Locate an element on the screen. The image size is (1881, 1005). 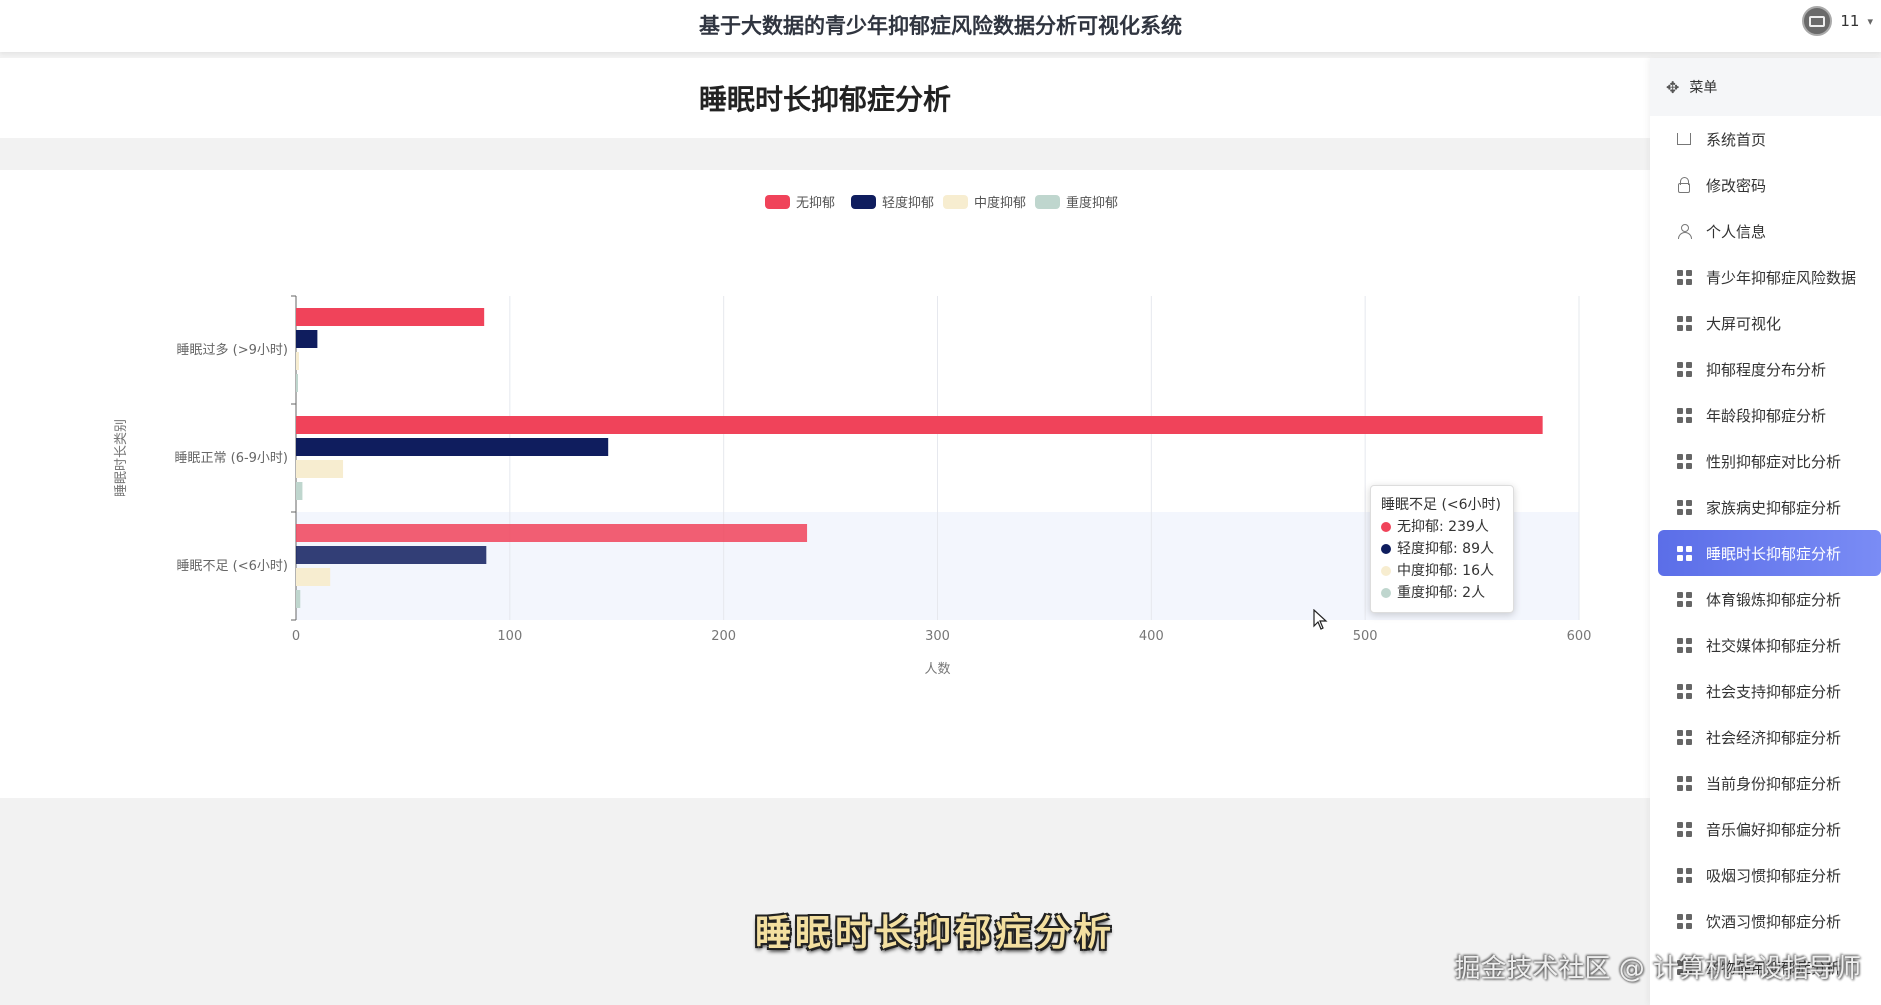
watermark: 掘金技术社区 @ 计算机毕设指导师 is located at coordinates (1657, 969).